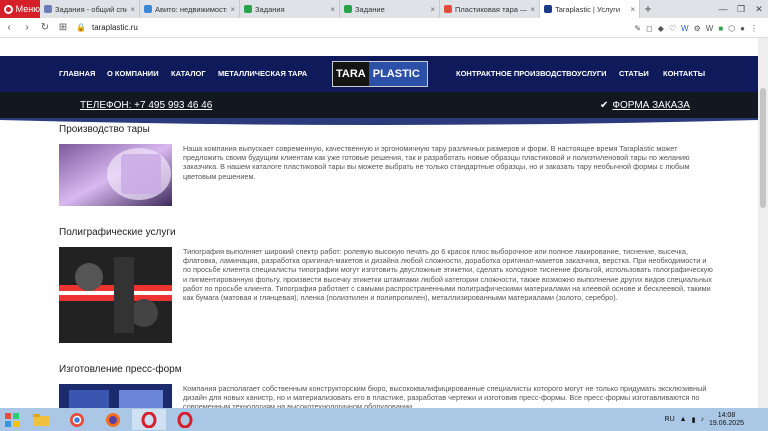  Describe the element at coordinates (604, 105) in the screenshot. I see `check-icon: ✔` at that location.